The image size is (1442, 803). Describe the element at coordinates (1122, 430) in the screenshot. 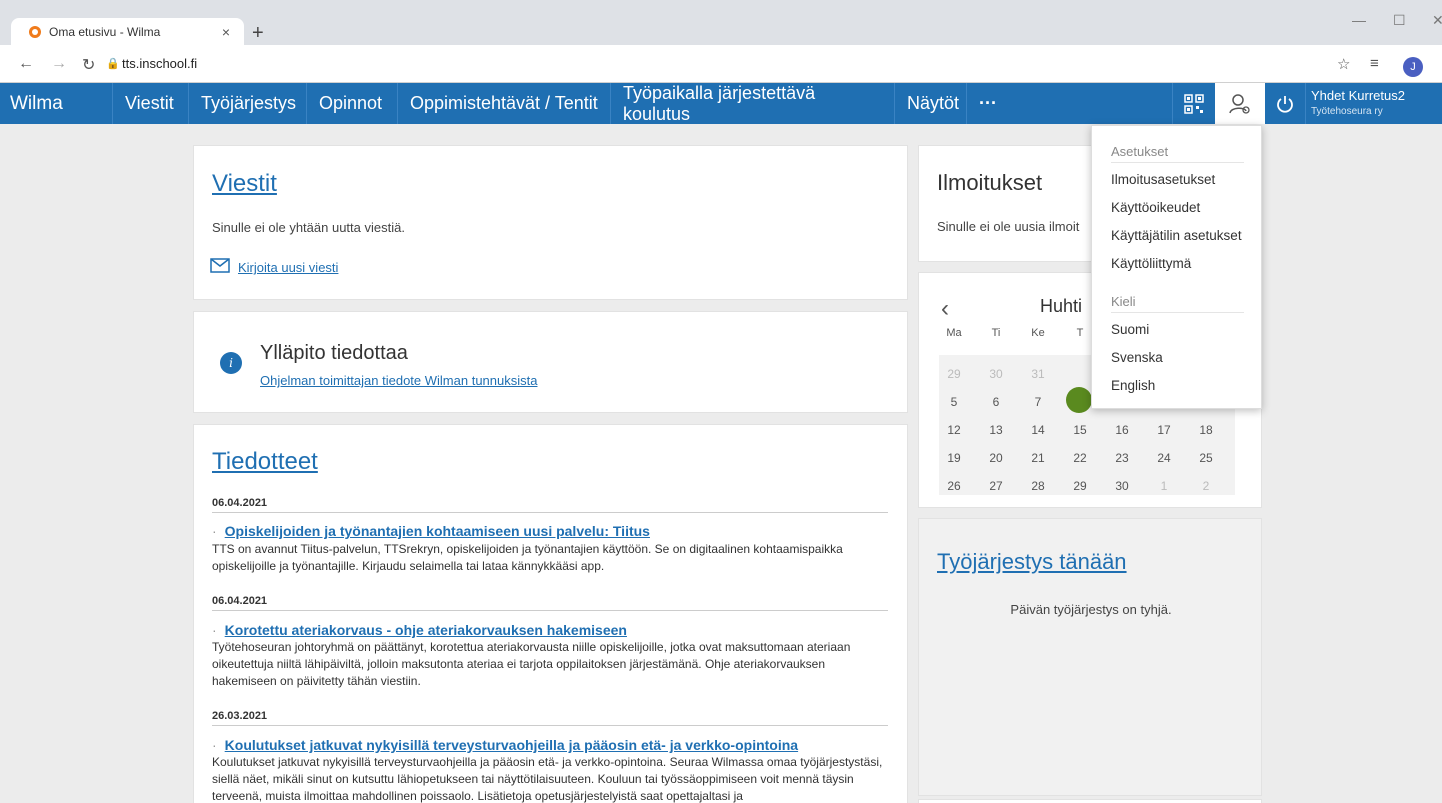

I see `calendar-day: 16` at that location.